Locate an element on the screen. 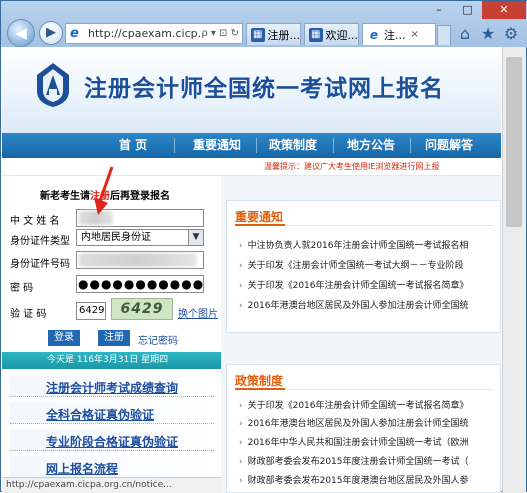 This screenshot has height=493, width=527. cicpa-logo-icon is located at coordinates (53, 85).